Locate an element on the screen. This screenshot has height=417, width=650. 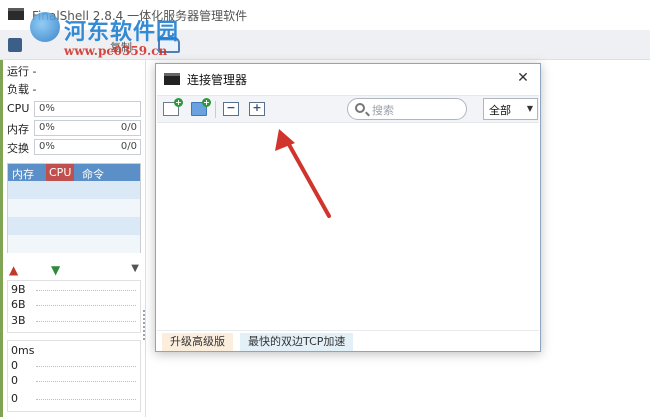
collapse-all-button: − is located at coordinates (231, 108).